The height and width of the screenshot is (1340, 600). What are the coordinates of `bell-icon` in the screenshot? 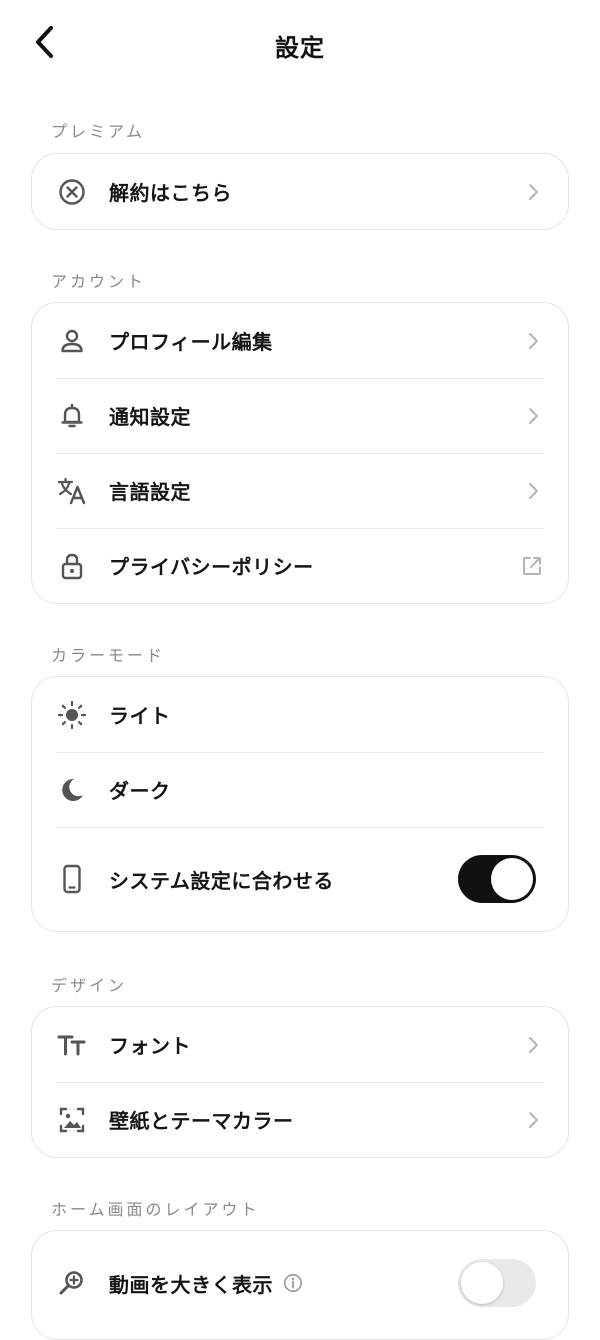 It's located at (72, 416).